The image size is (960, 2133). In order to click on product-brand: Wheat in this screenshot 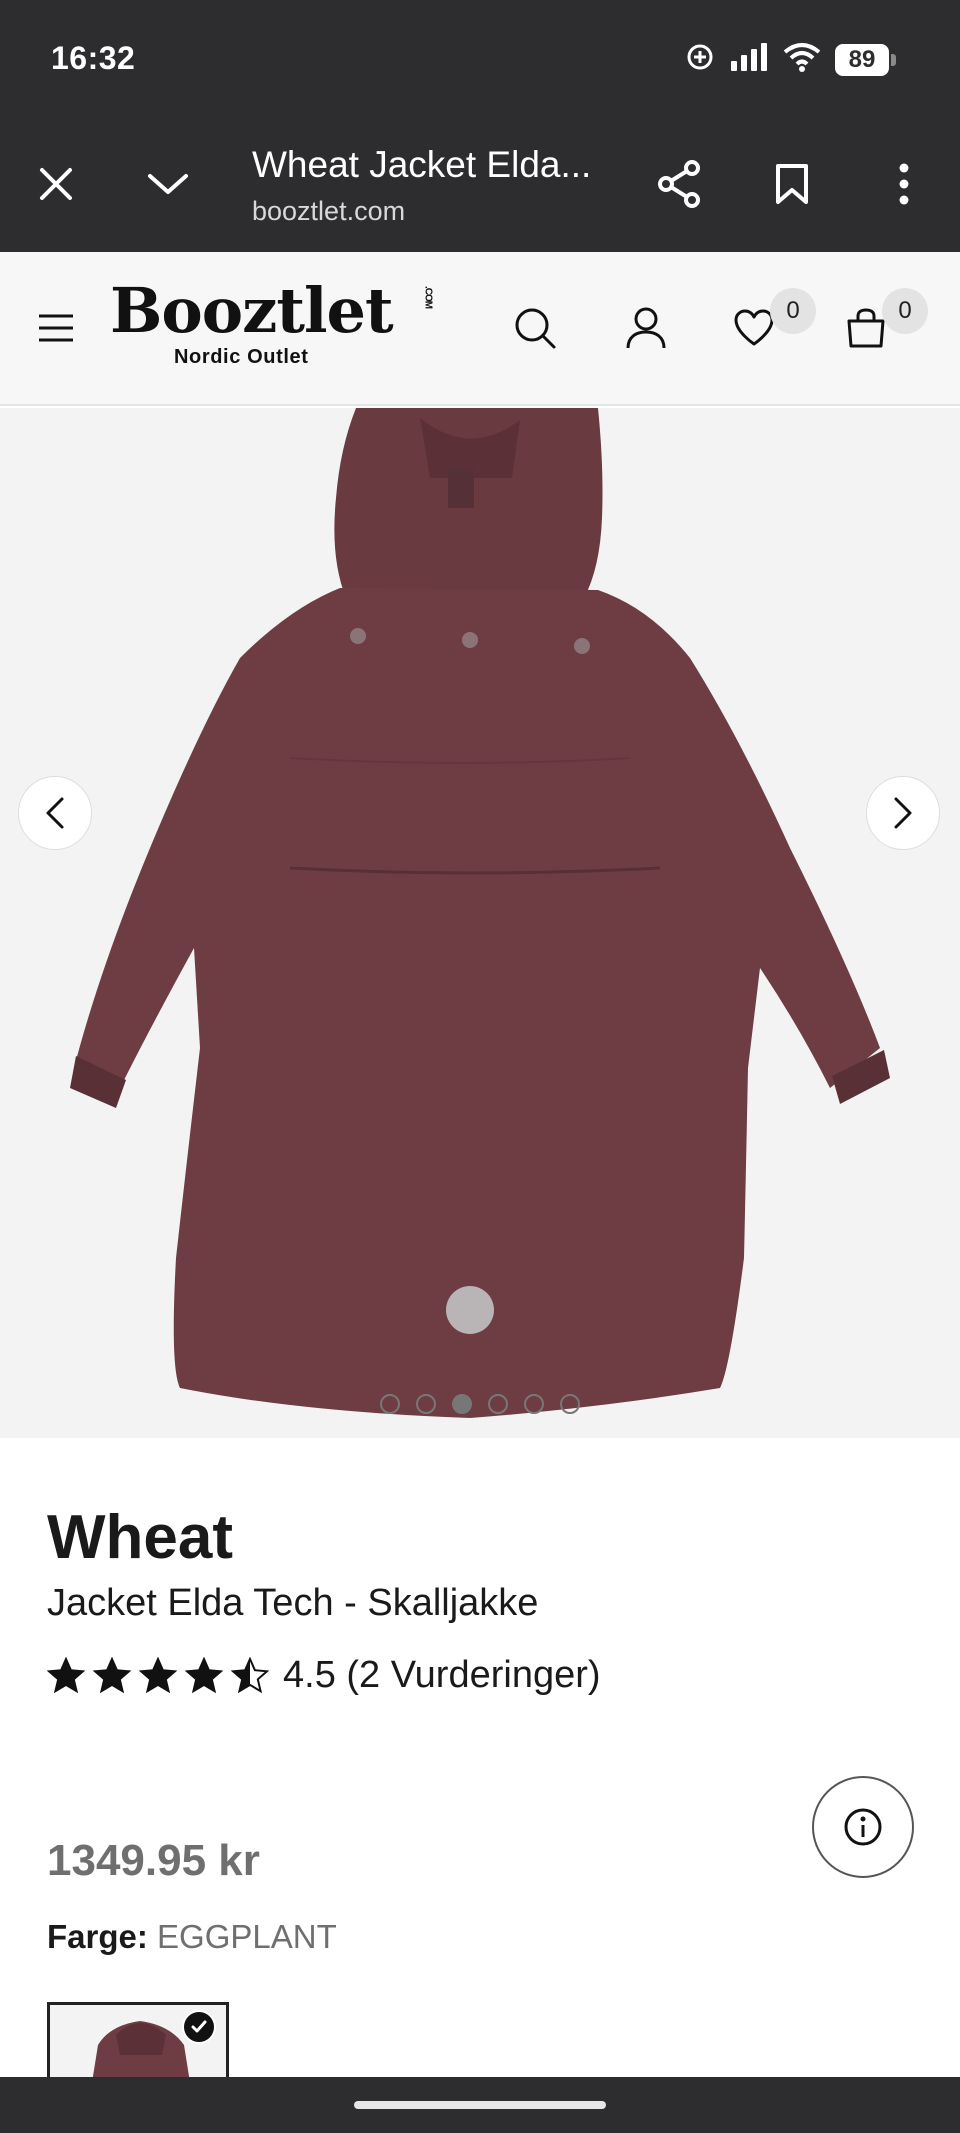, I will do `click(140, 1537)`.